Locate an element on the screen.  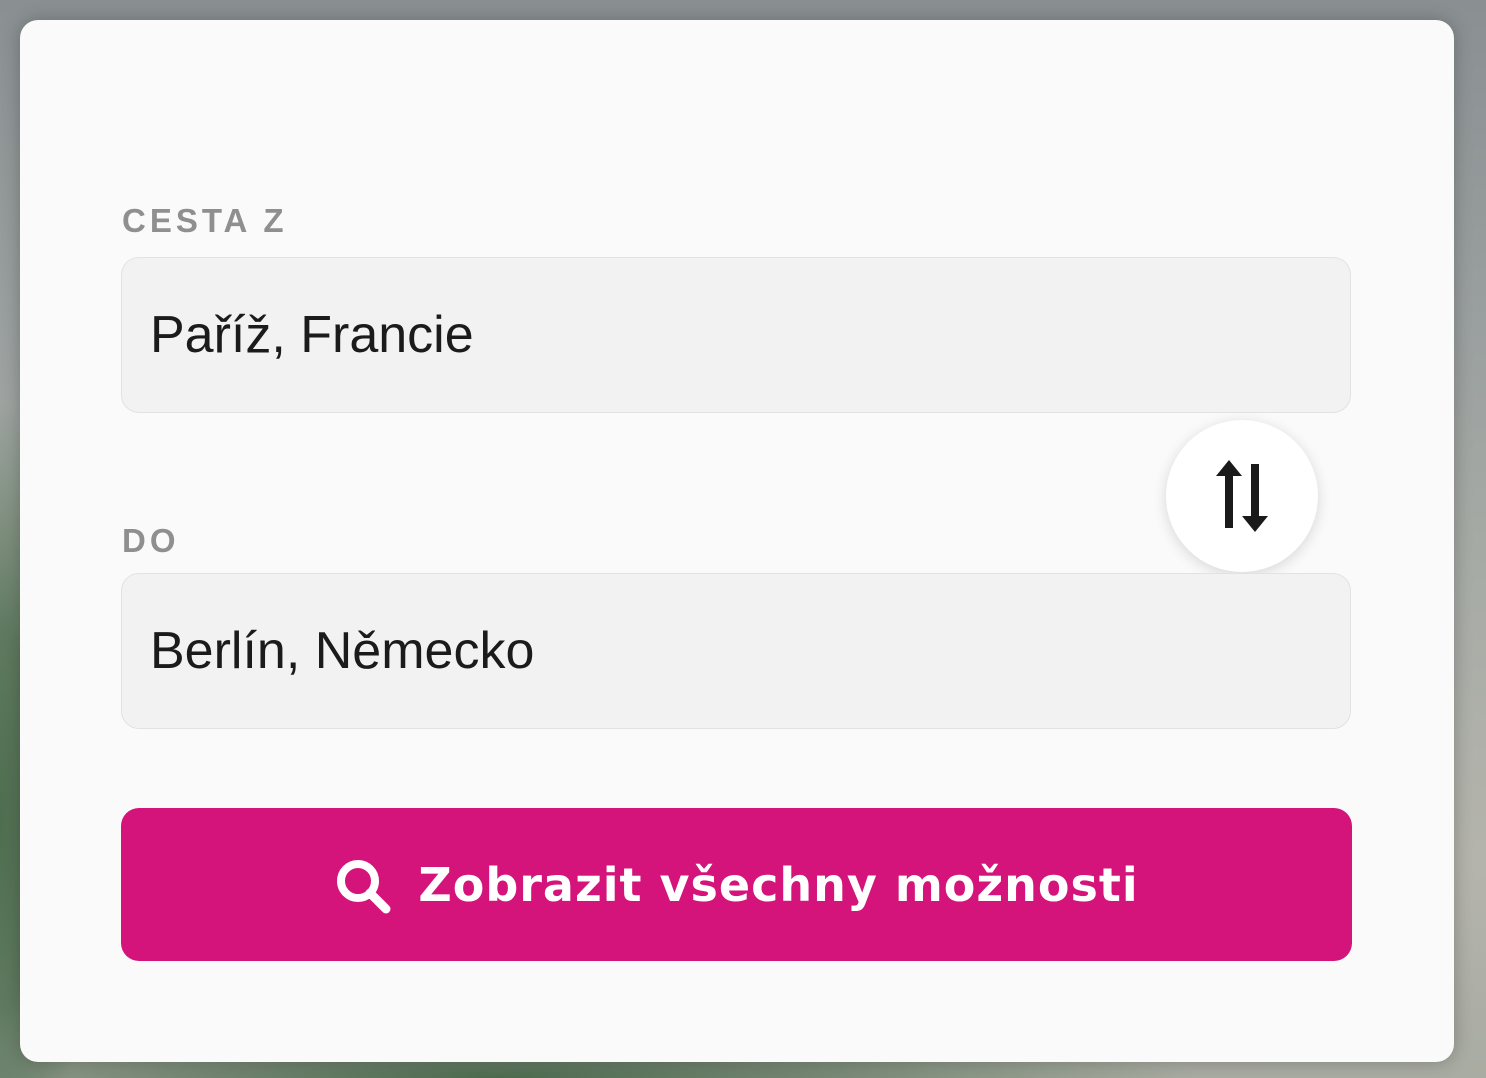
swap-locations-button is located at coordinates (1242, 496).